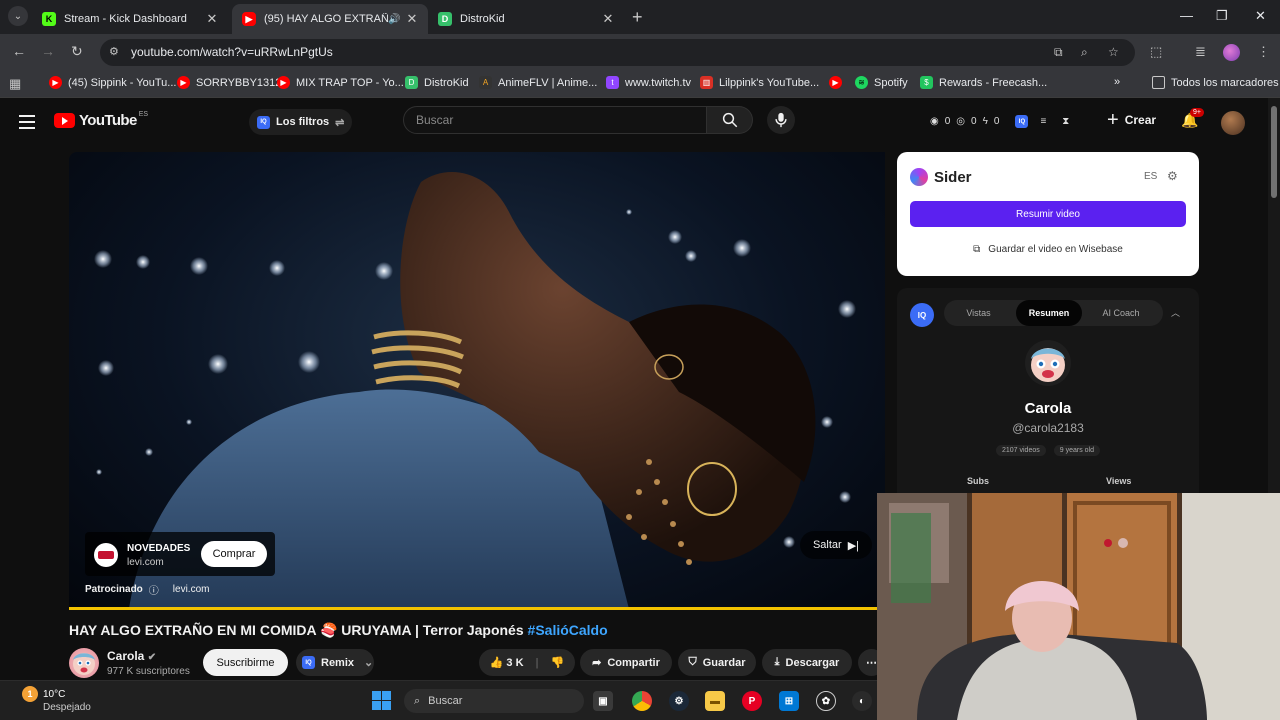  I want to click on new-tab-button: +, so click(637, 17).